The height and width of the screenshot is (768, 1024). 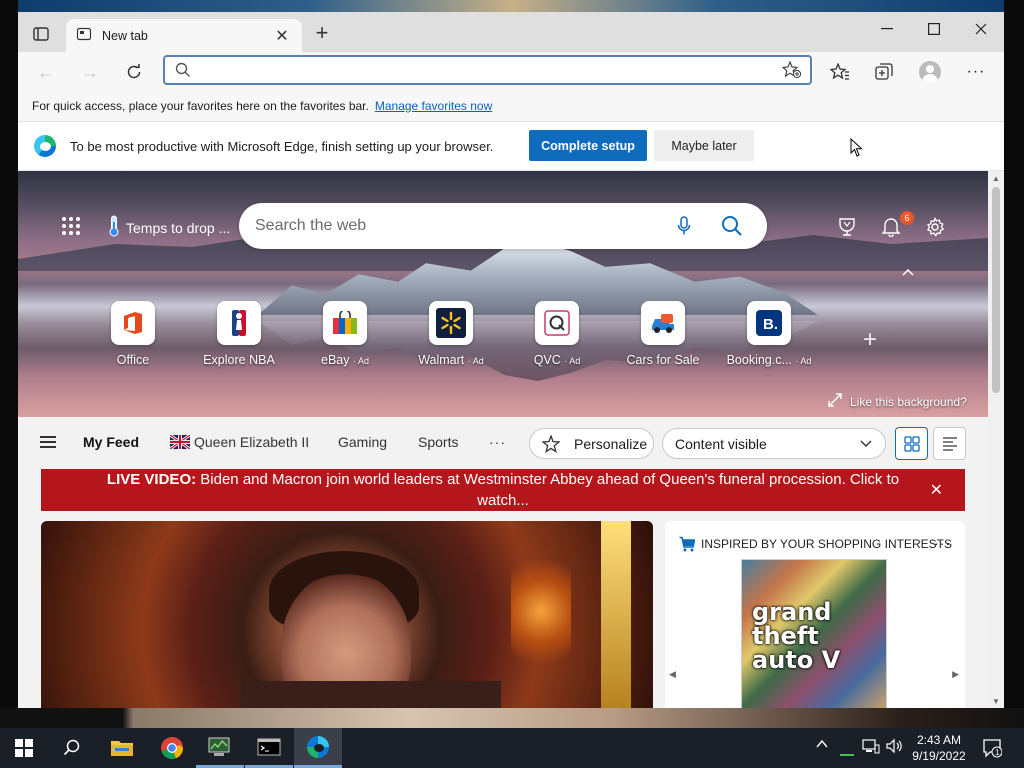 What do you see at coordinates (318, 748) in the screenshot?
I see `edge-taskbar-button` at bounding box center [318, 748].